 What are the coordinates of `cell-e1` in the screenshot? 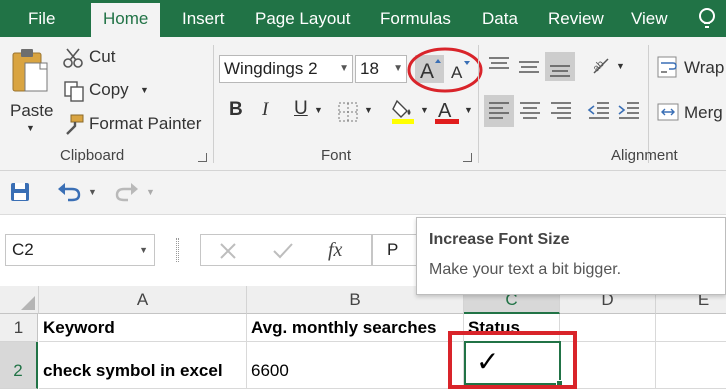 It's located at (691, 328).